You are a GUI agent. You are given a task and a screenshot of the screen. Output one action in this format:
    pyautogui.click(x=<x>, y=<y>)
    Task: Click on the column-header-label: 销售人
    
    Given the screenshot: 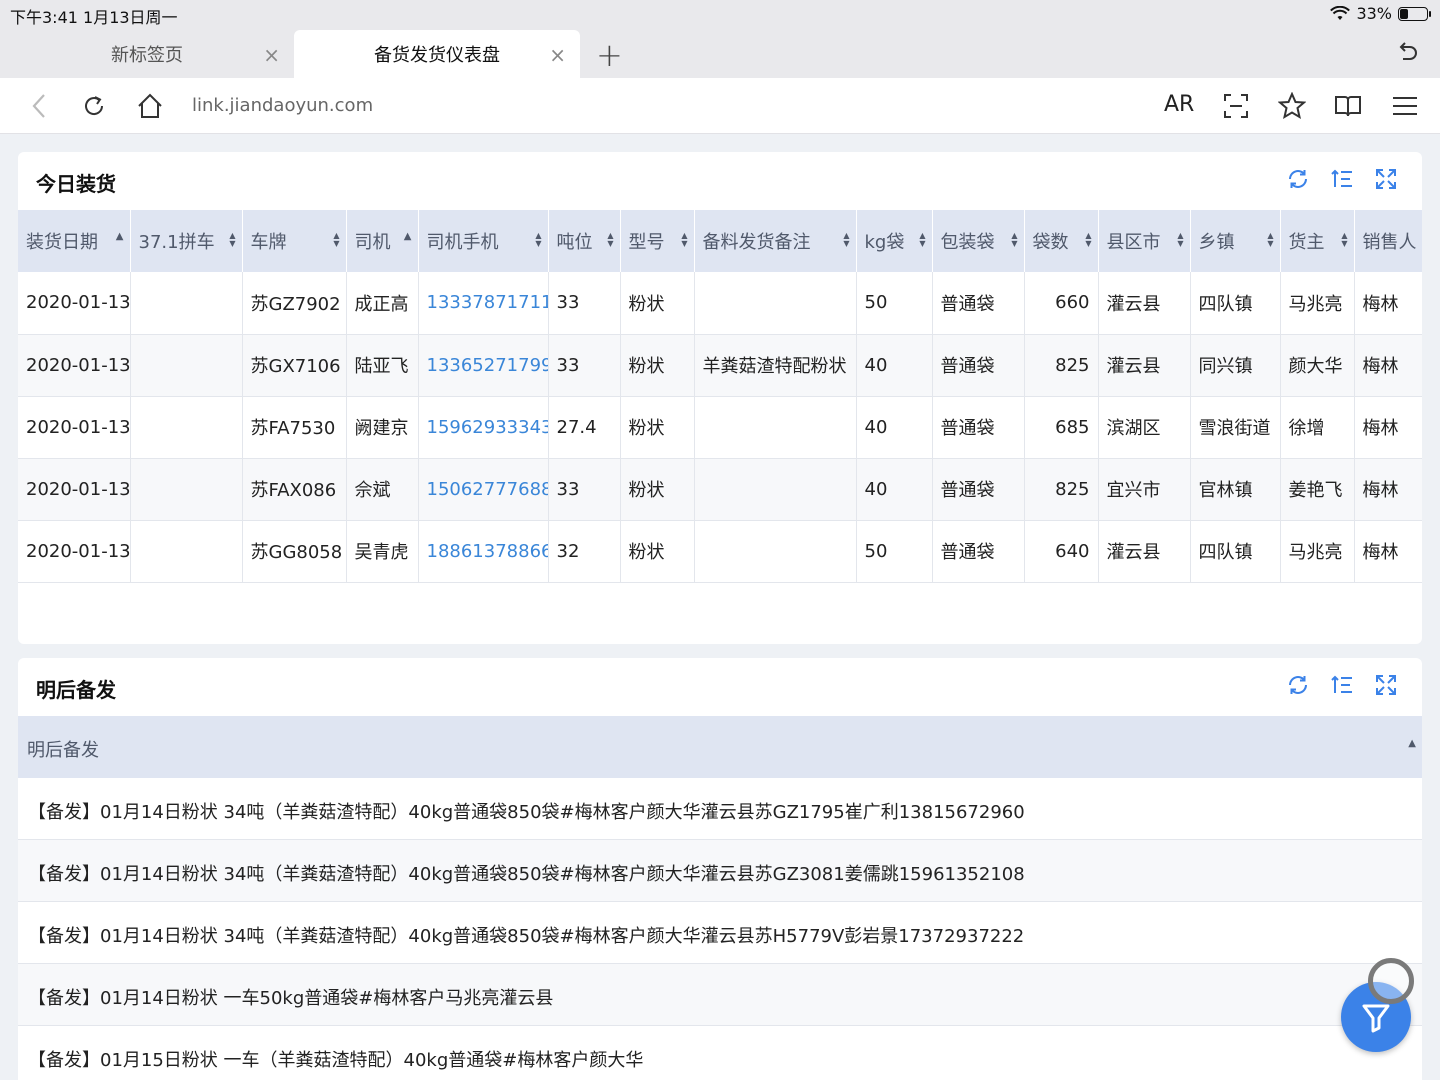 What is the action you would take?
    pyautogui.click(x=1389, y=242)
    